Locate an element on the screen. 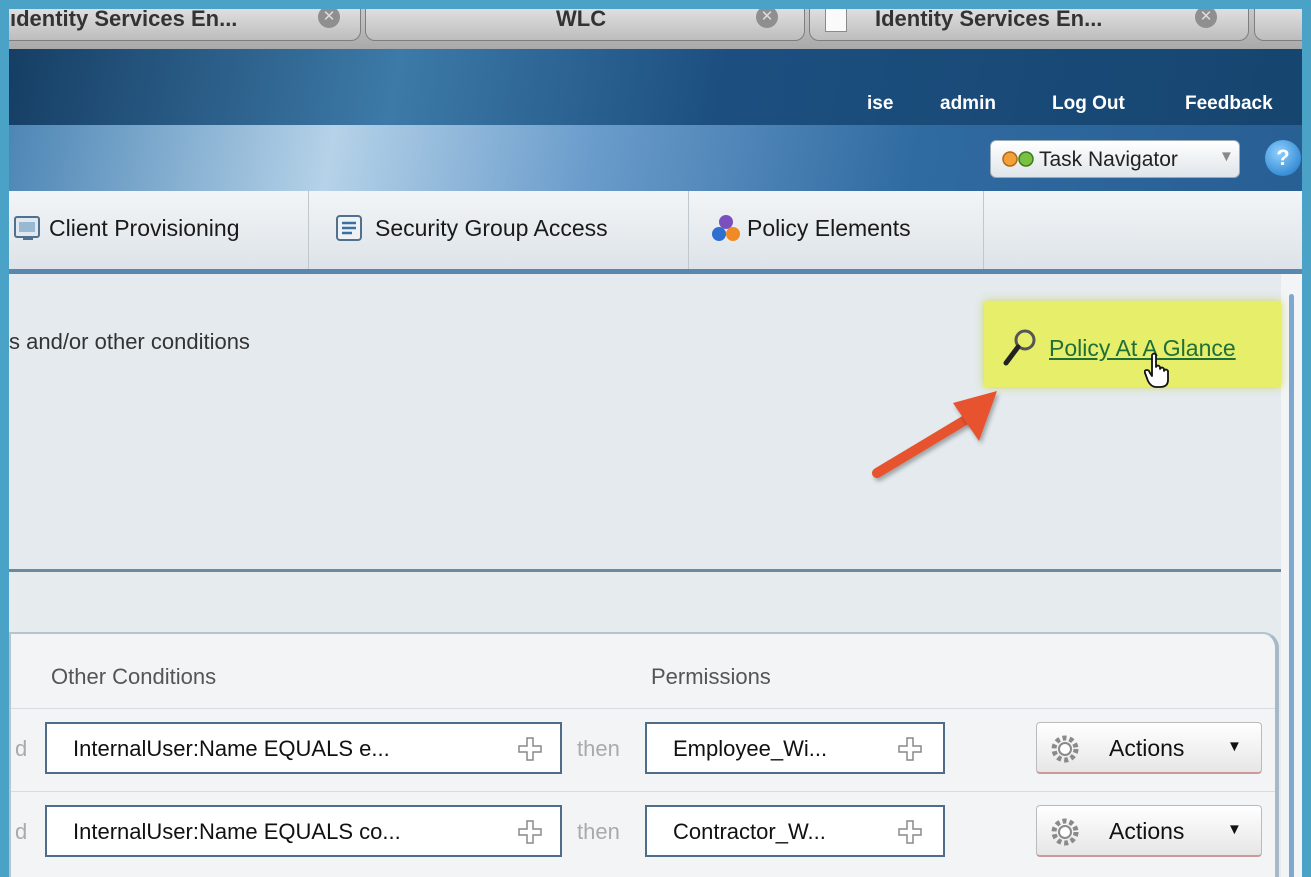  tab-label: Client Provisioning is located at coordinates (144, 228).